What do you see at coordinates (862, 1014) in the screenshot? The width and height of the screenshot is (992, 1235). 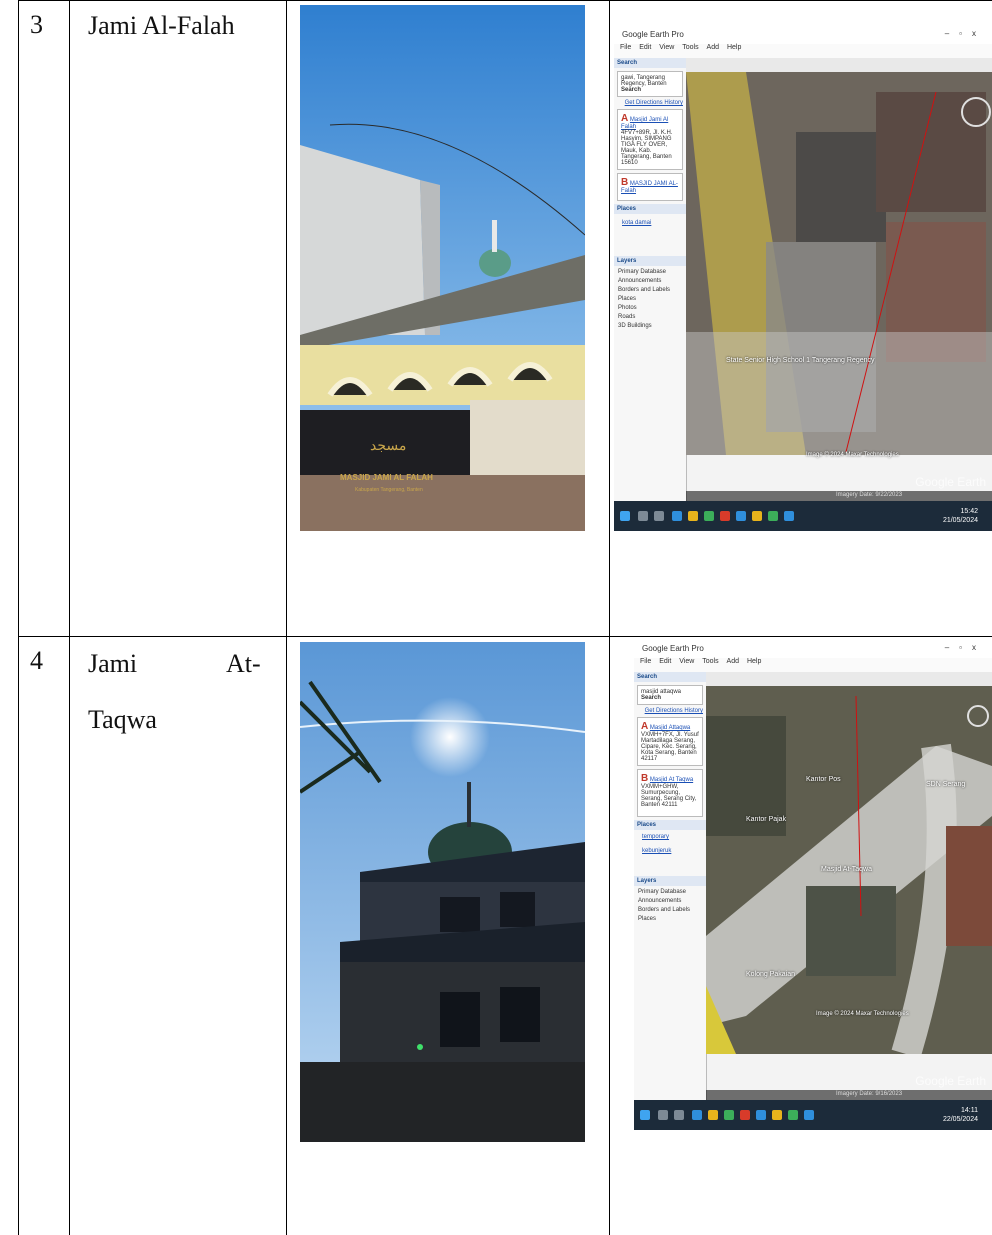 I see `image-credit: Image © 2024 Maxar Technologies` at bounding box center [862, 1014].